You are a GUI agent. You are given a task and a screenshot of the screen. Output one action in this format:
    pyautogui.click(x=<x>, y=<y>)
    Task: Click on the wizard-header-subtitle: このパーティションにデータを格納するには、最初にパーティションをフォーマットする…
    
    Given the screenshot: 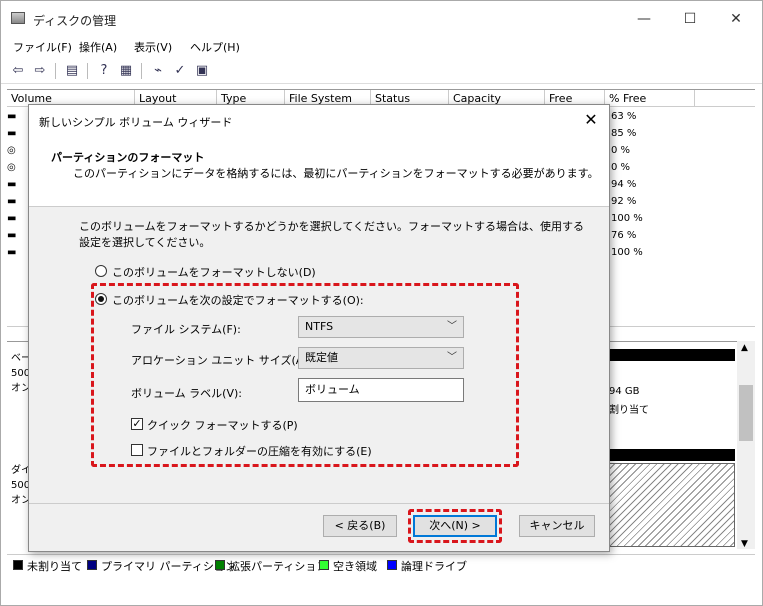 What is the action you would take?
    pyautogui.click(x=336, y=173)
    